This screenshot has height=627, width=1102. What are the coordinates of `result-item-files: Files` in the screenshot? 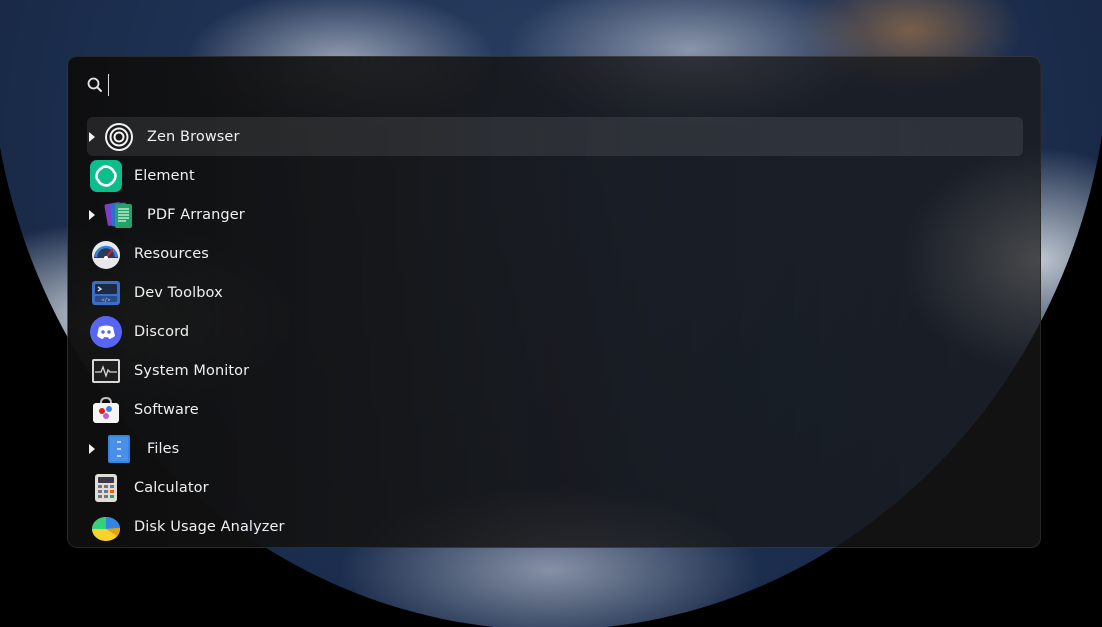 It's located at (555, 448).